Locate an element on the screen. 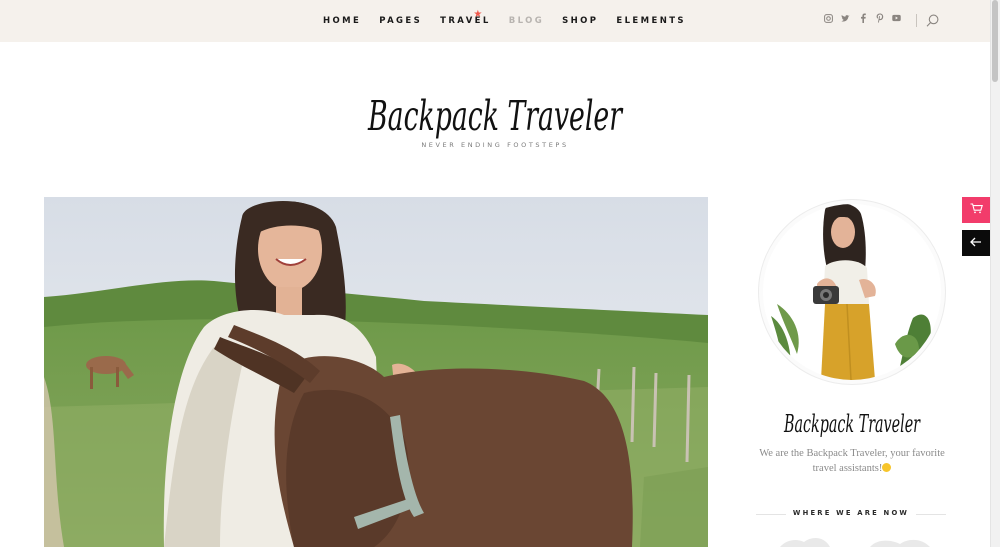 This screenshot has width=1000, height=547. arrow-left-icon is located at coordinates (976, 243).